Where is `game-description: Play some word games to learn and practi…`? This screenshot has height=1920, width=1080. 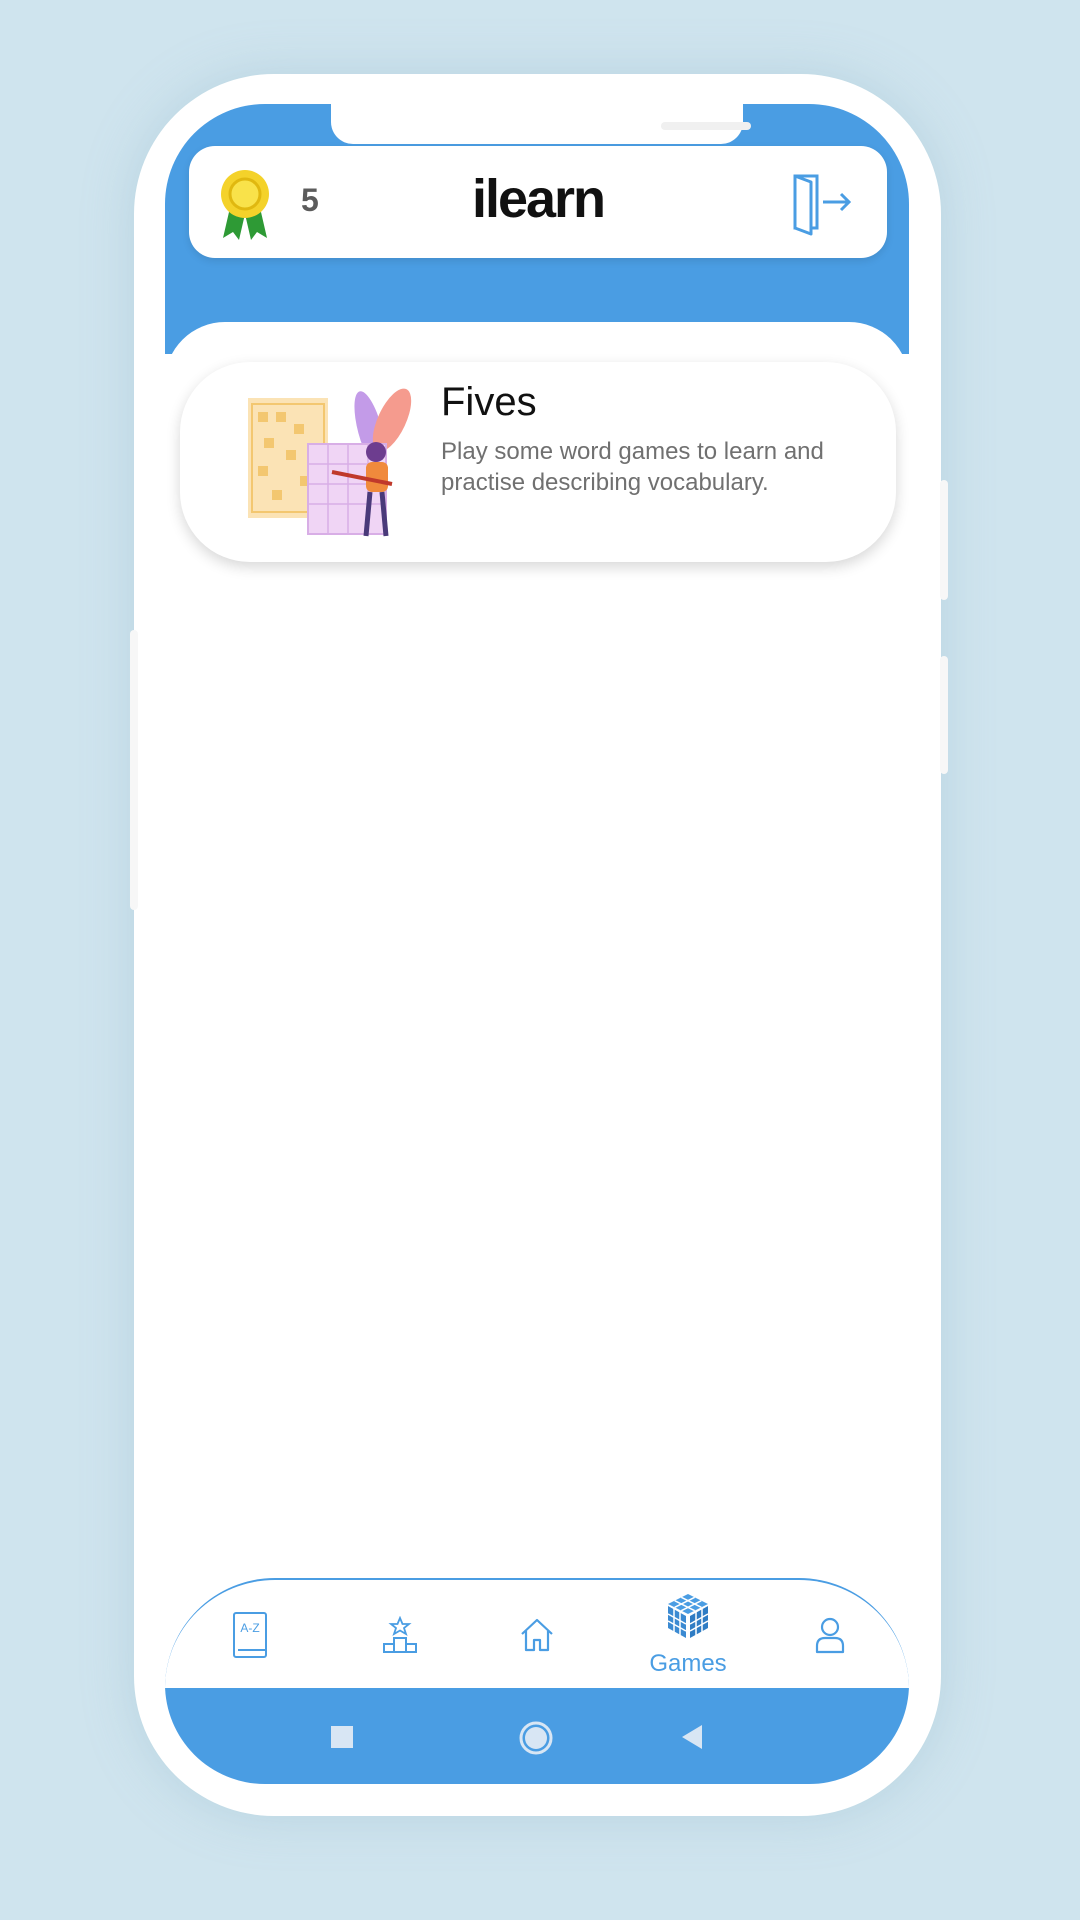
game-description: Play some word games to learn and practi… is located at coordinates (632, 467).